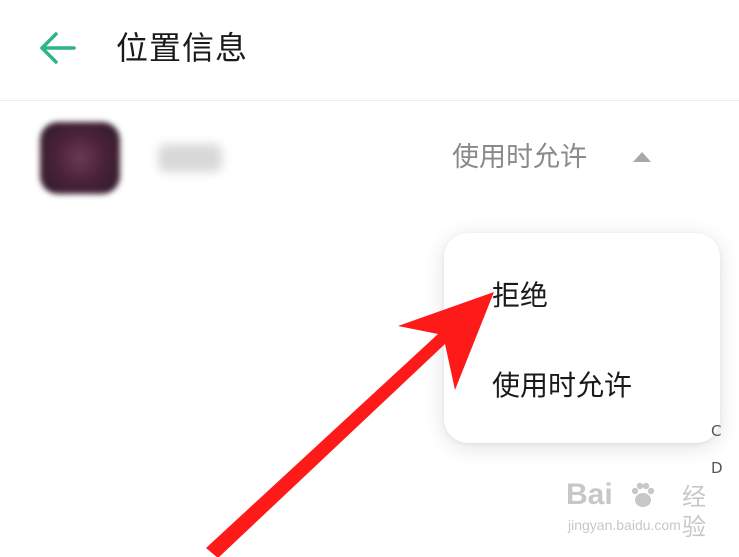 This screenshot has height=557, width=739. What do you see at coordinates (519, 158) in the screenshot?
I see `permission-value: 使用时允许` at bounding box center [519, 158].